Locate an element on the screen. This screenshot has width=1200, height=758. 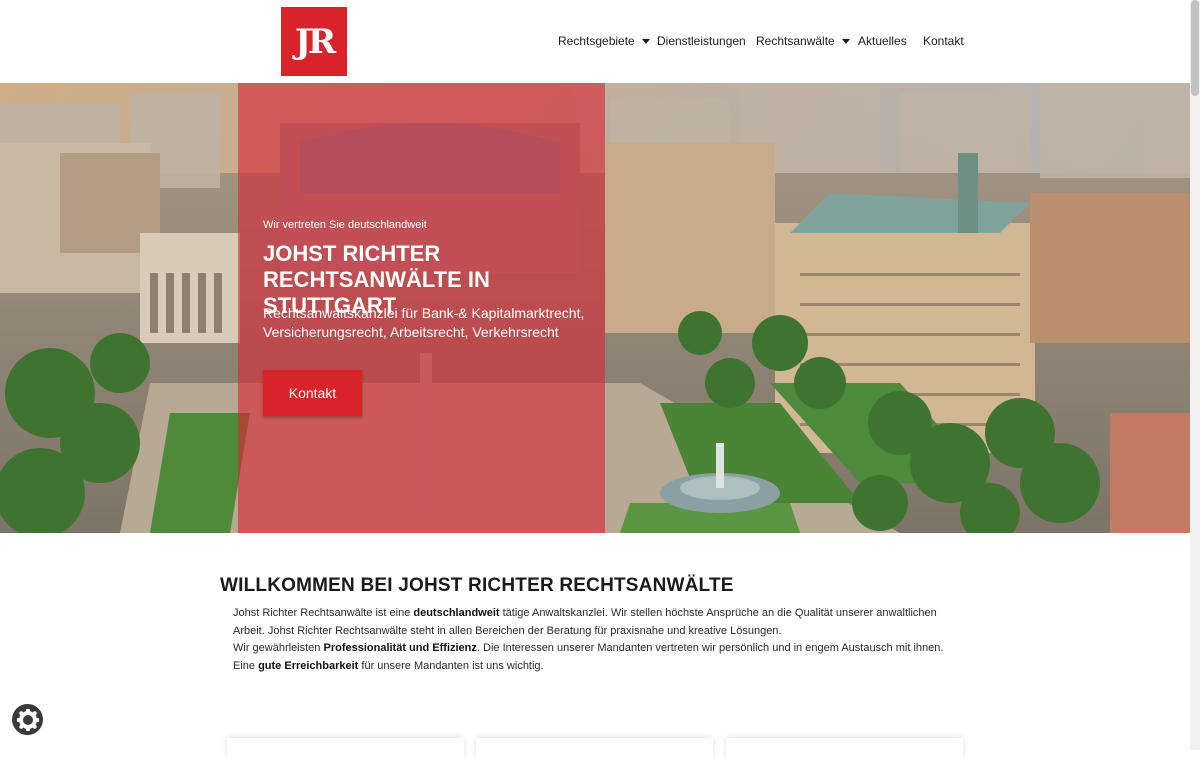
nav-label: Kontakt is located at coordinates (943, 41).